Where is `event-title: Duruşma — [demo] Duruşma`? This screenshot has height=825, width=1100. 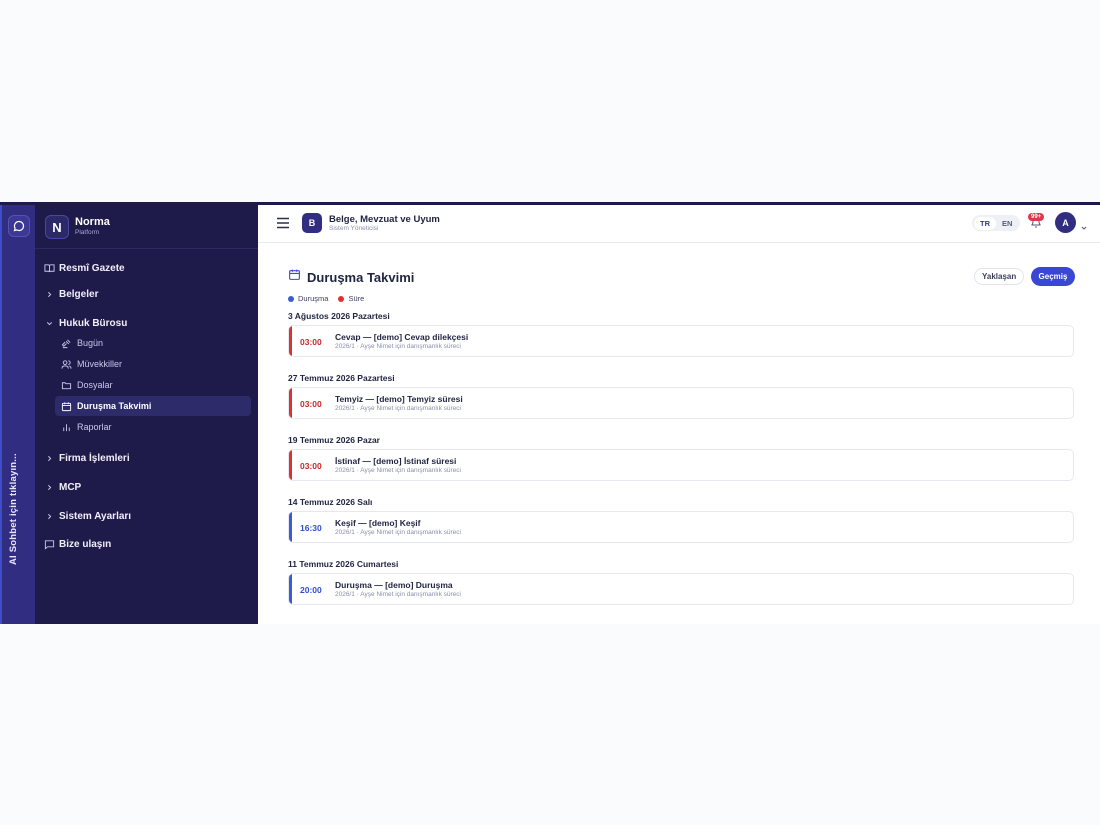 event-title: Duruşma — [demo] Duruşma is located at coordinates (394, 585).